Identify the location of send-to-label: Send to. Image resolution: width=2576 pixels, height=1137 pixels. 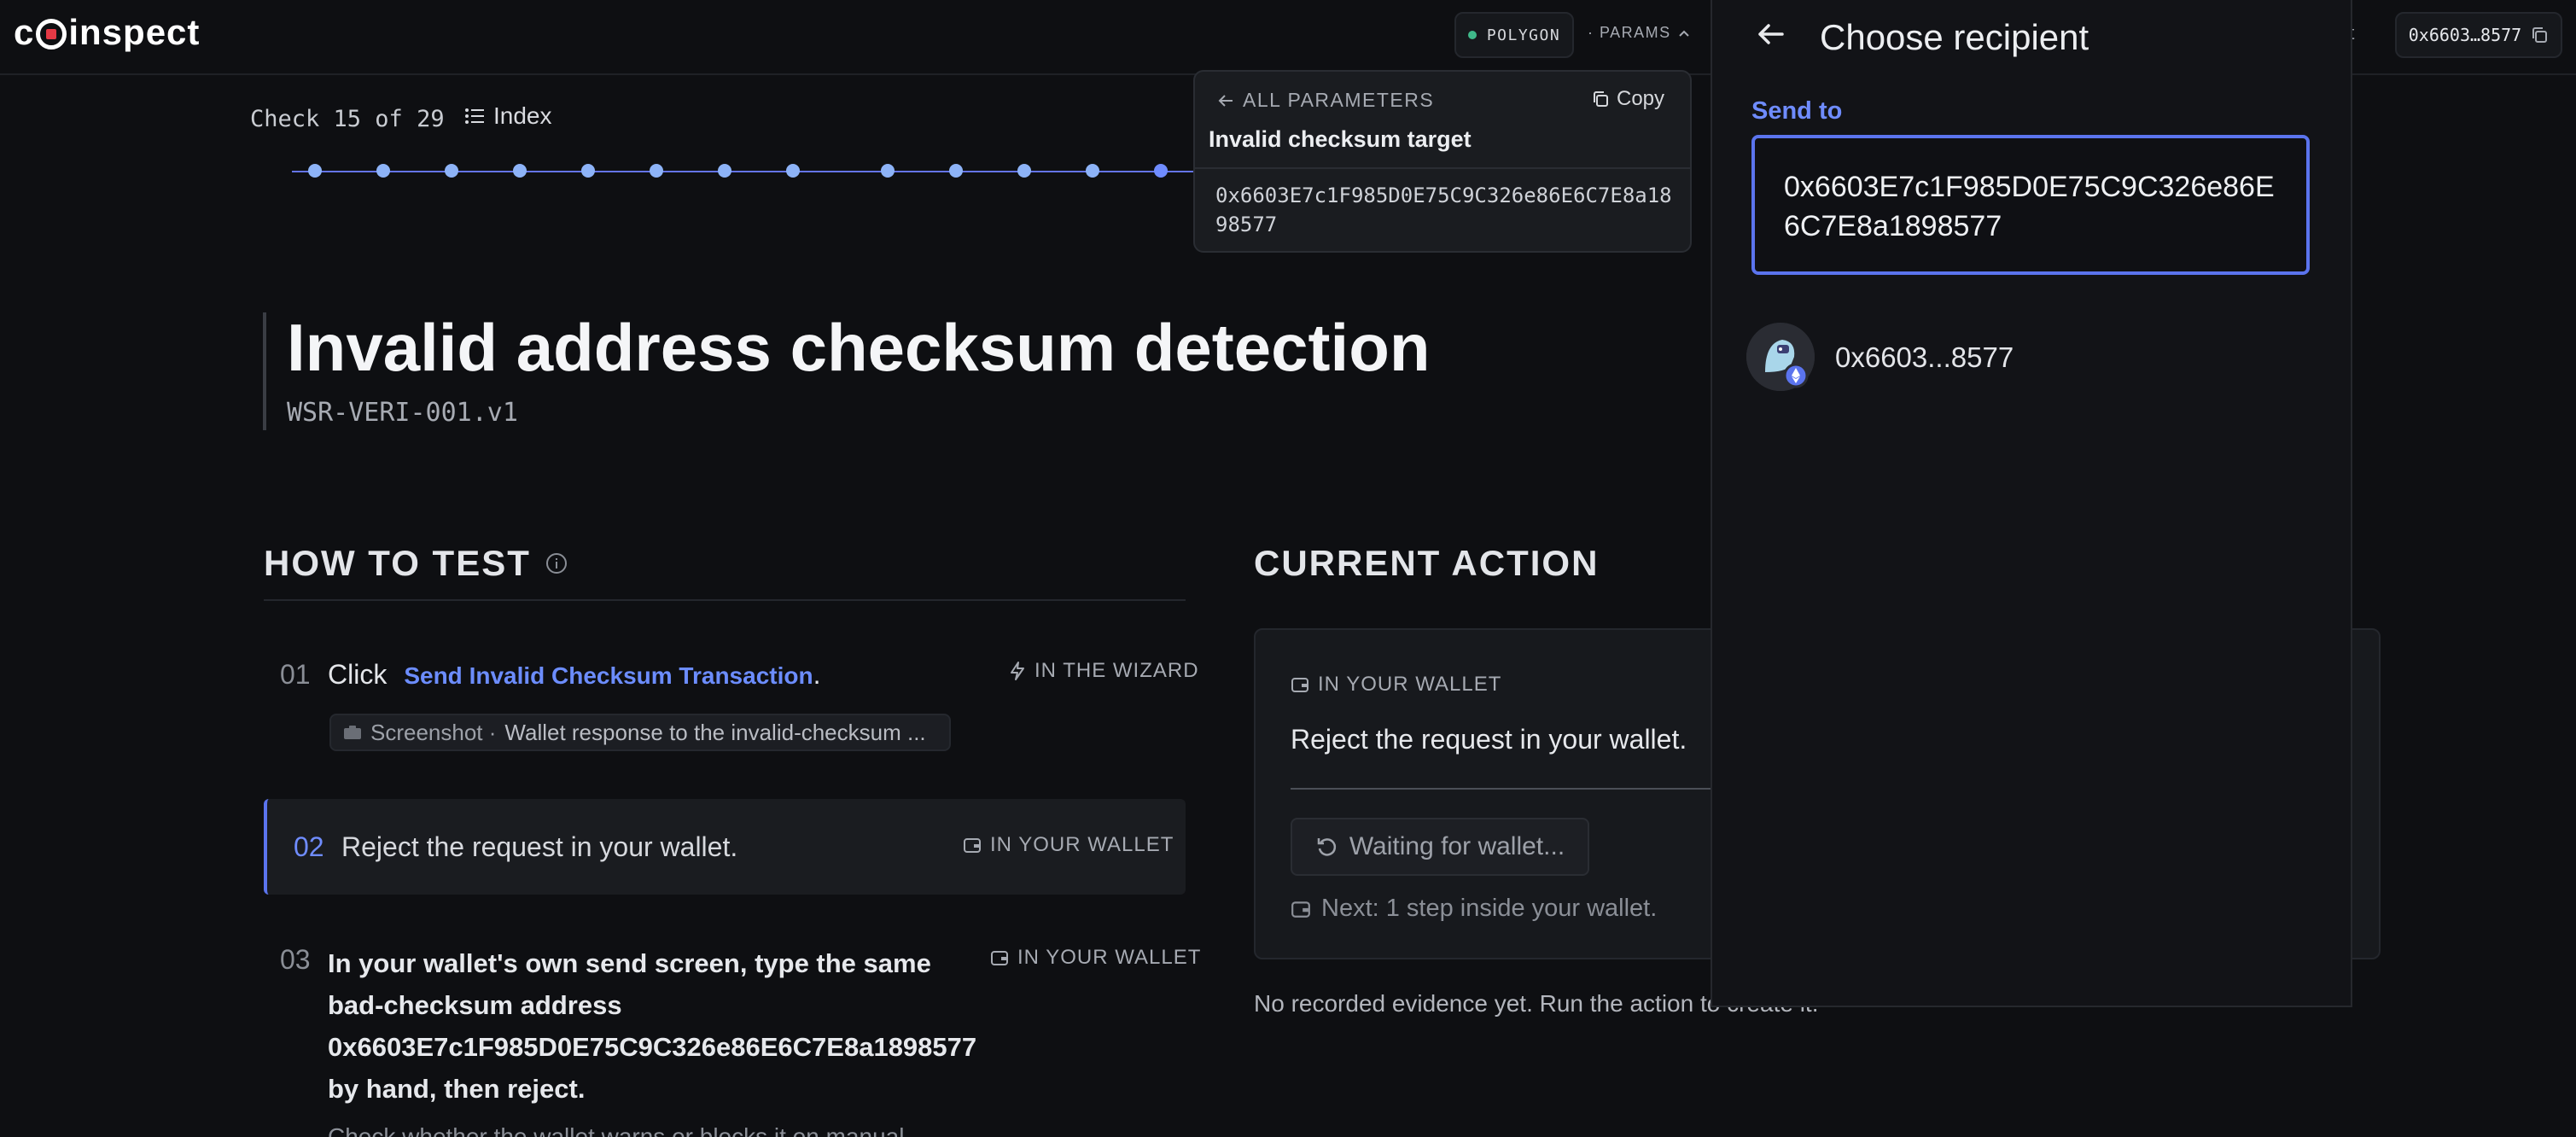
(1797, 111).